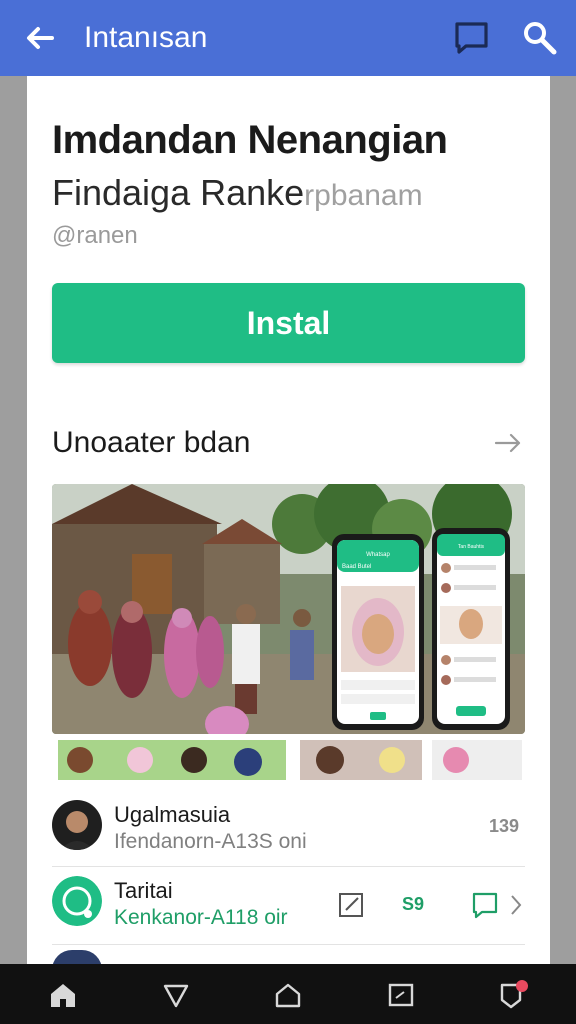  Describe the element at coordinates (471, 547) in the screenshot. I see `phone-right-title: Tan Bauhtis` at that location.